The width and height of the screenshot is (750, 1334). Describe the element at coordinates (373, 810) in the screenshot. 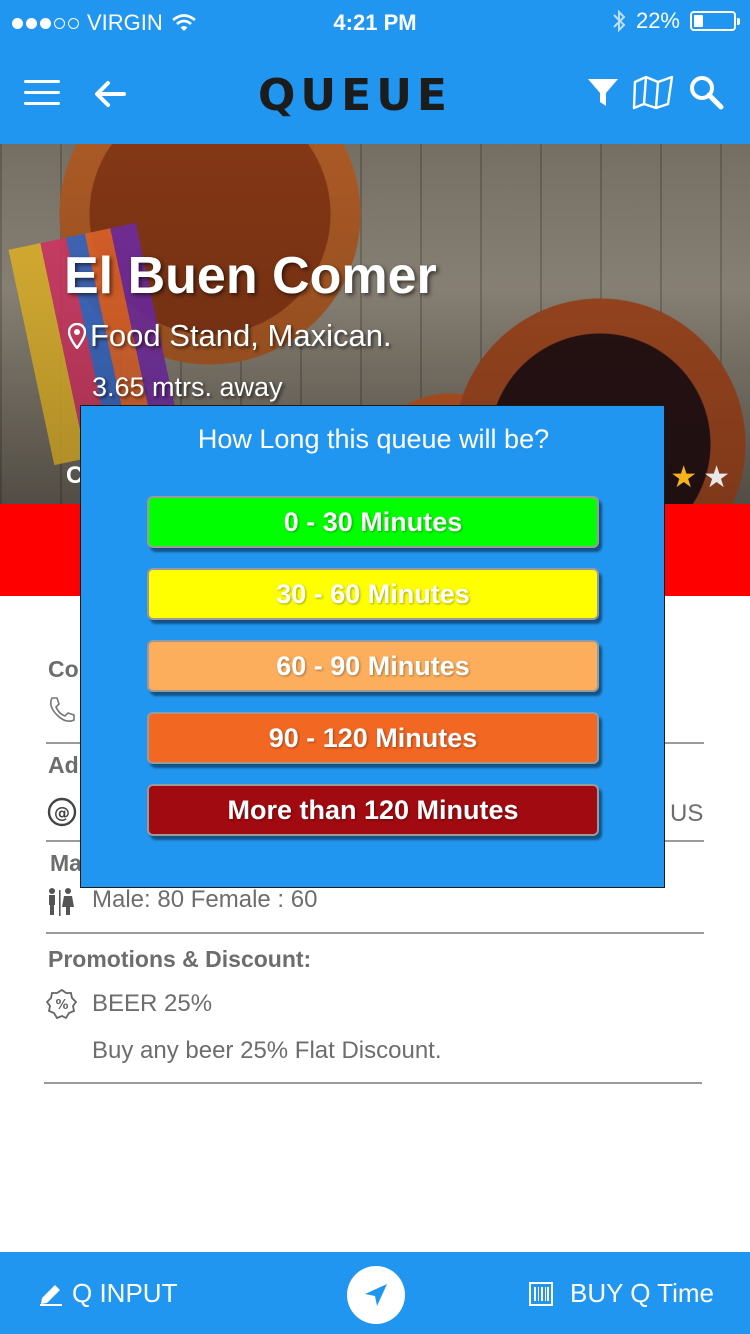

I see `option-120-plus-button: More than 120 Minutes` at that location.